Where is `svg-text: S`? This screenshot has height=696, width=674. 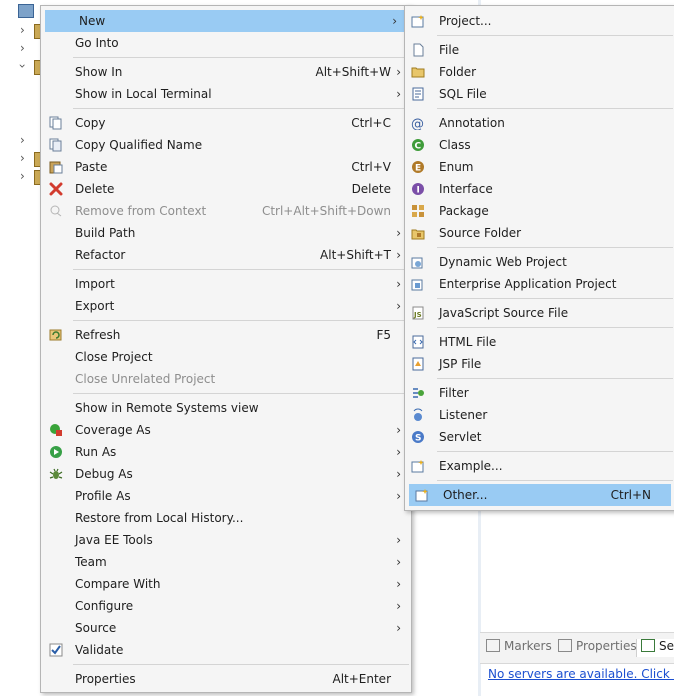 svg-text: S is located at coordinates (418, 439).